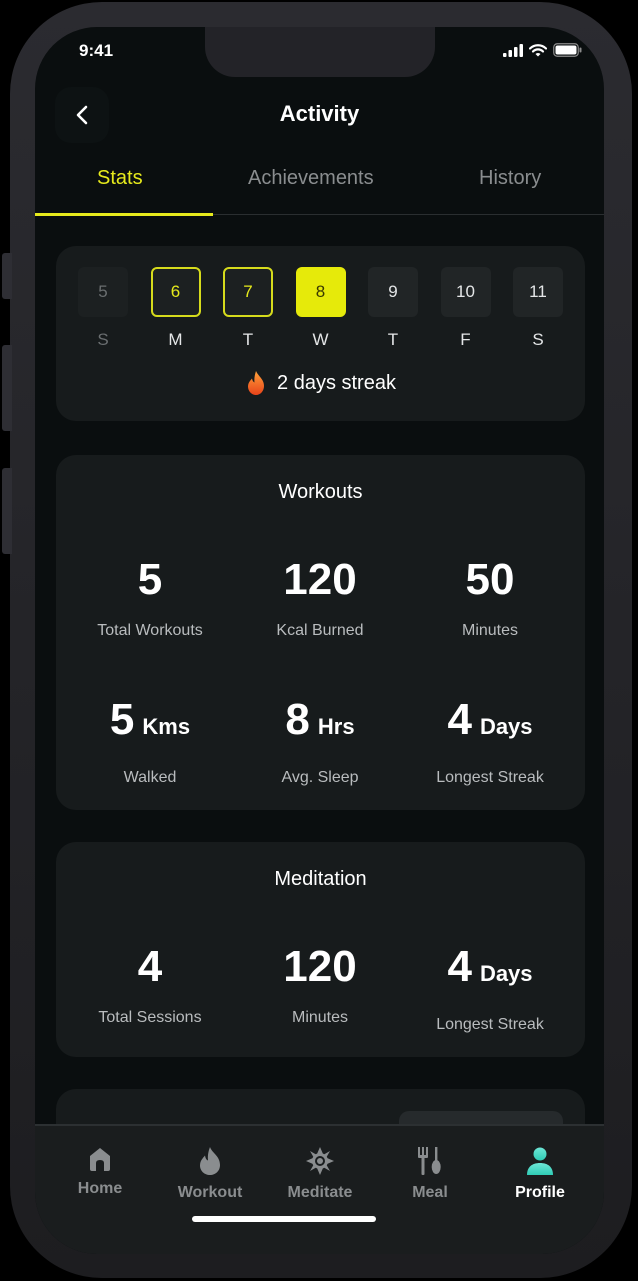 The width and height of the screenshot is (638, 1281). I want to click on day-letter: M, so click(175, 339).